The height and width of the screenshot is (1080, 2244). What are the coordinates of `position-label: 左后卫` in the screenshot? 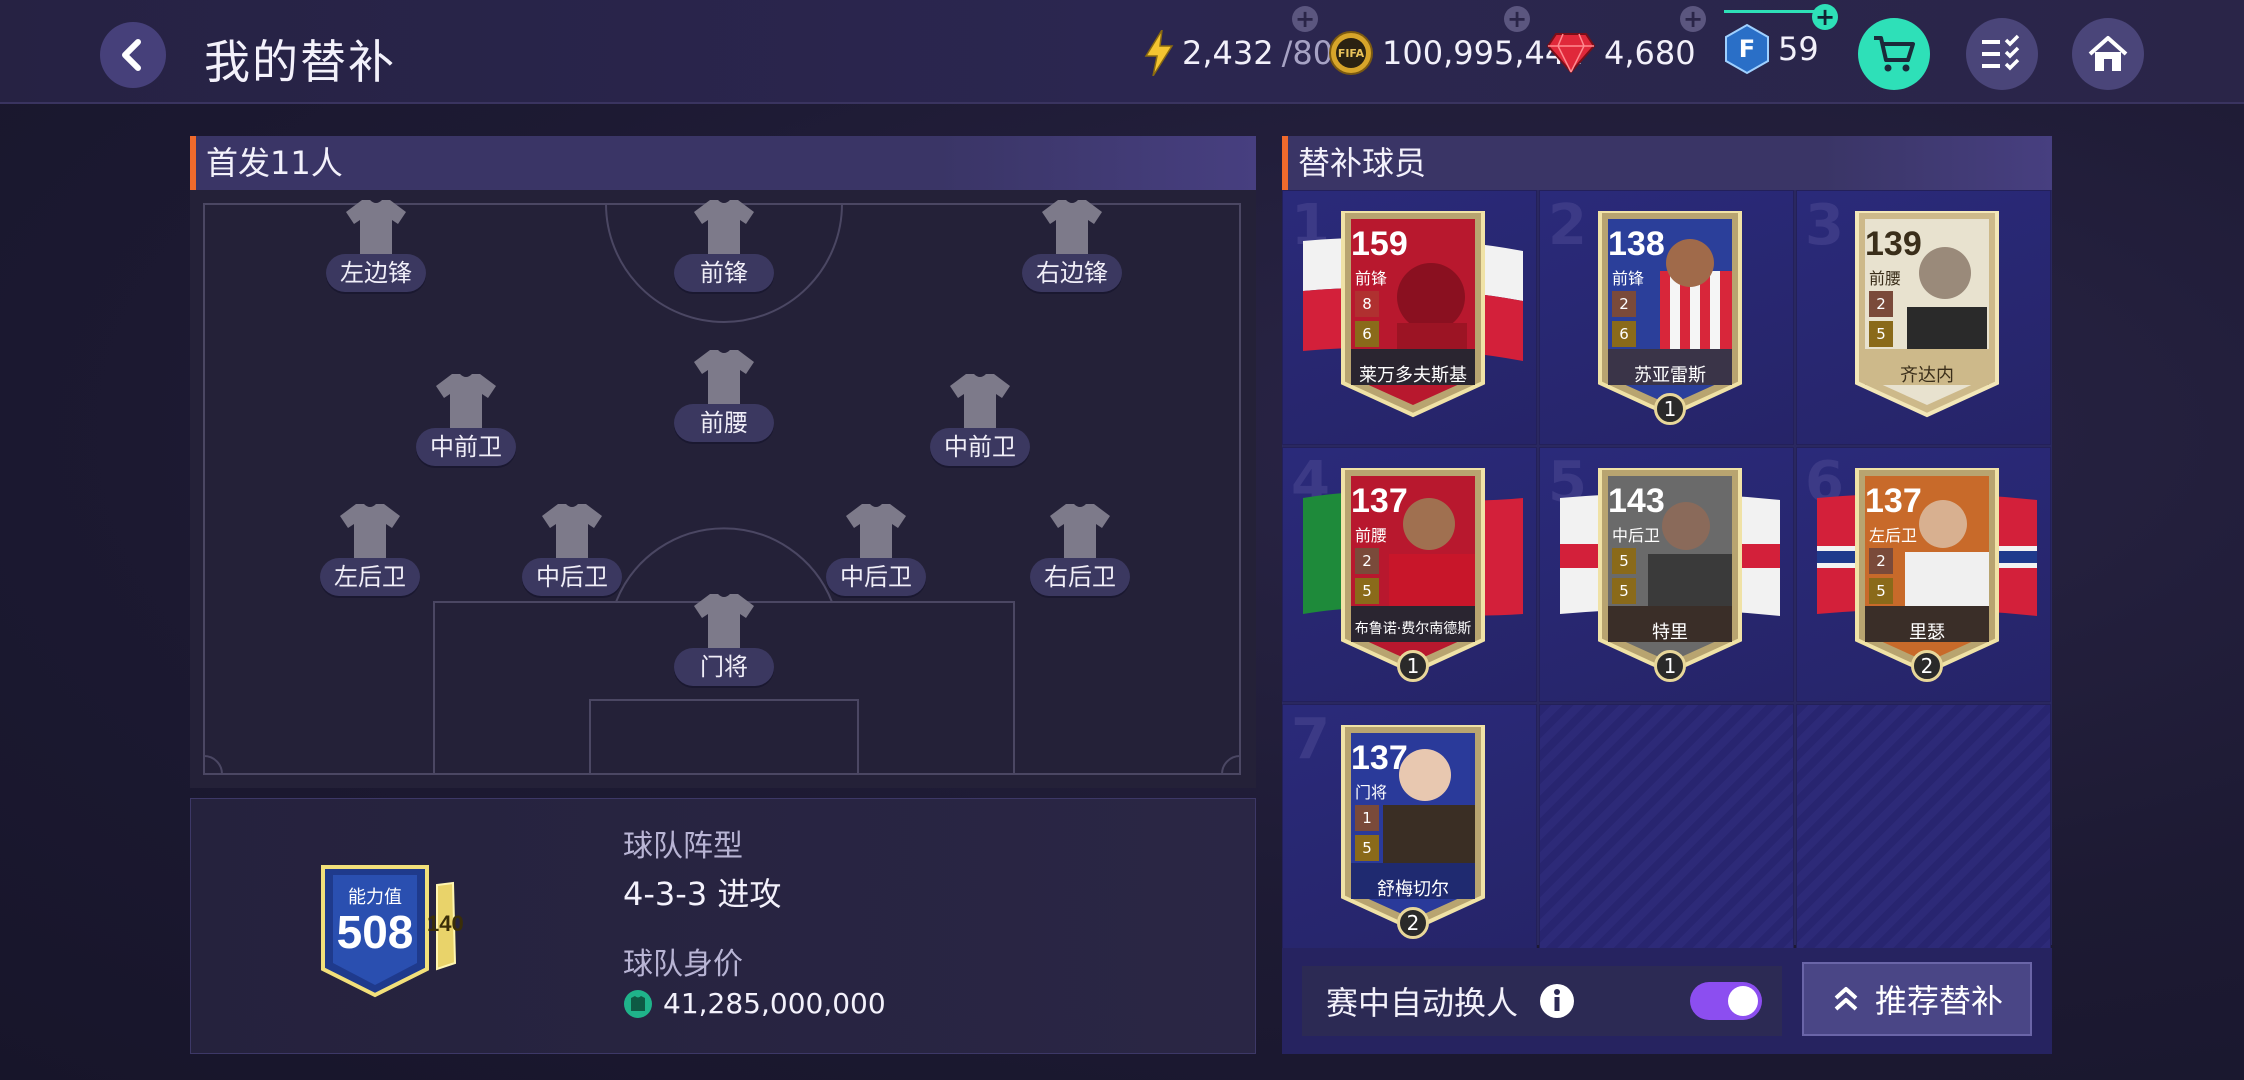 It's located at (370, 577).